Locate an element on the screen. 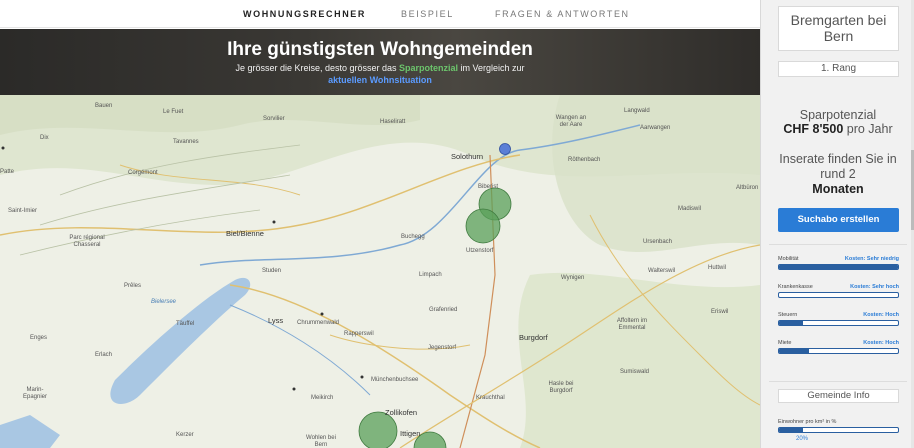  density-percent: 20% is located at coordinates (802, 439).